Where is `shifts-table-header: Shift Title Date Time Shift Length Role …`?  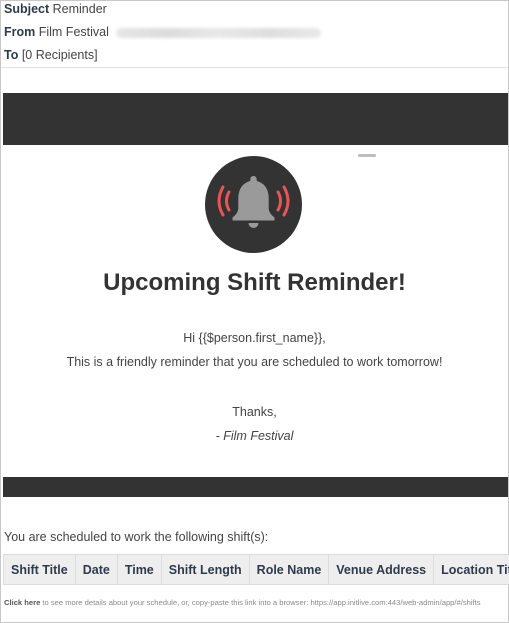
shifts-table-header: Shift Title Date Time Shift Length Role … is located at coordinates (256, 569).